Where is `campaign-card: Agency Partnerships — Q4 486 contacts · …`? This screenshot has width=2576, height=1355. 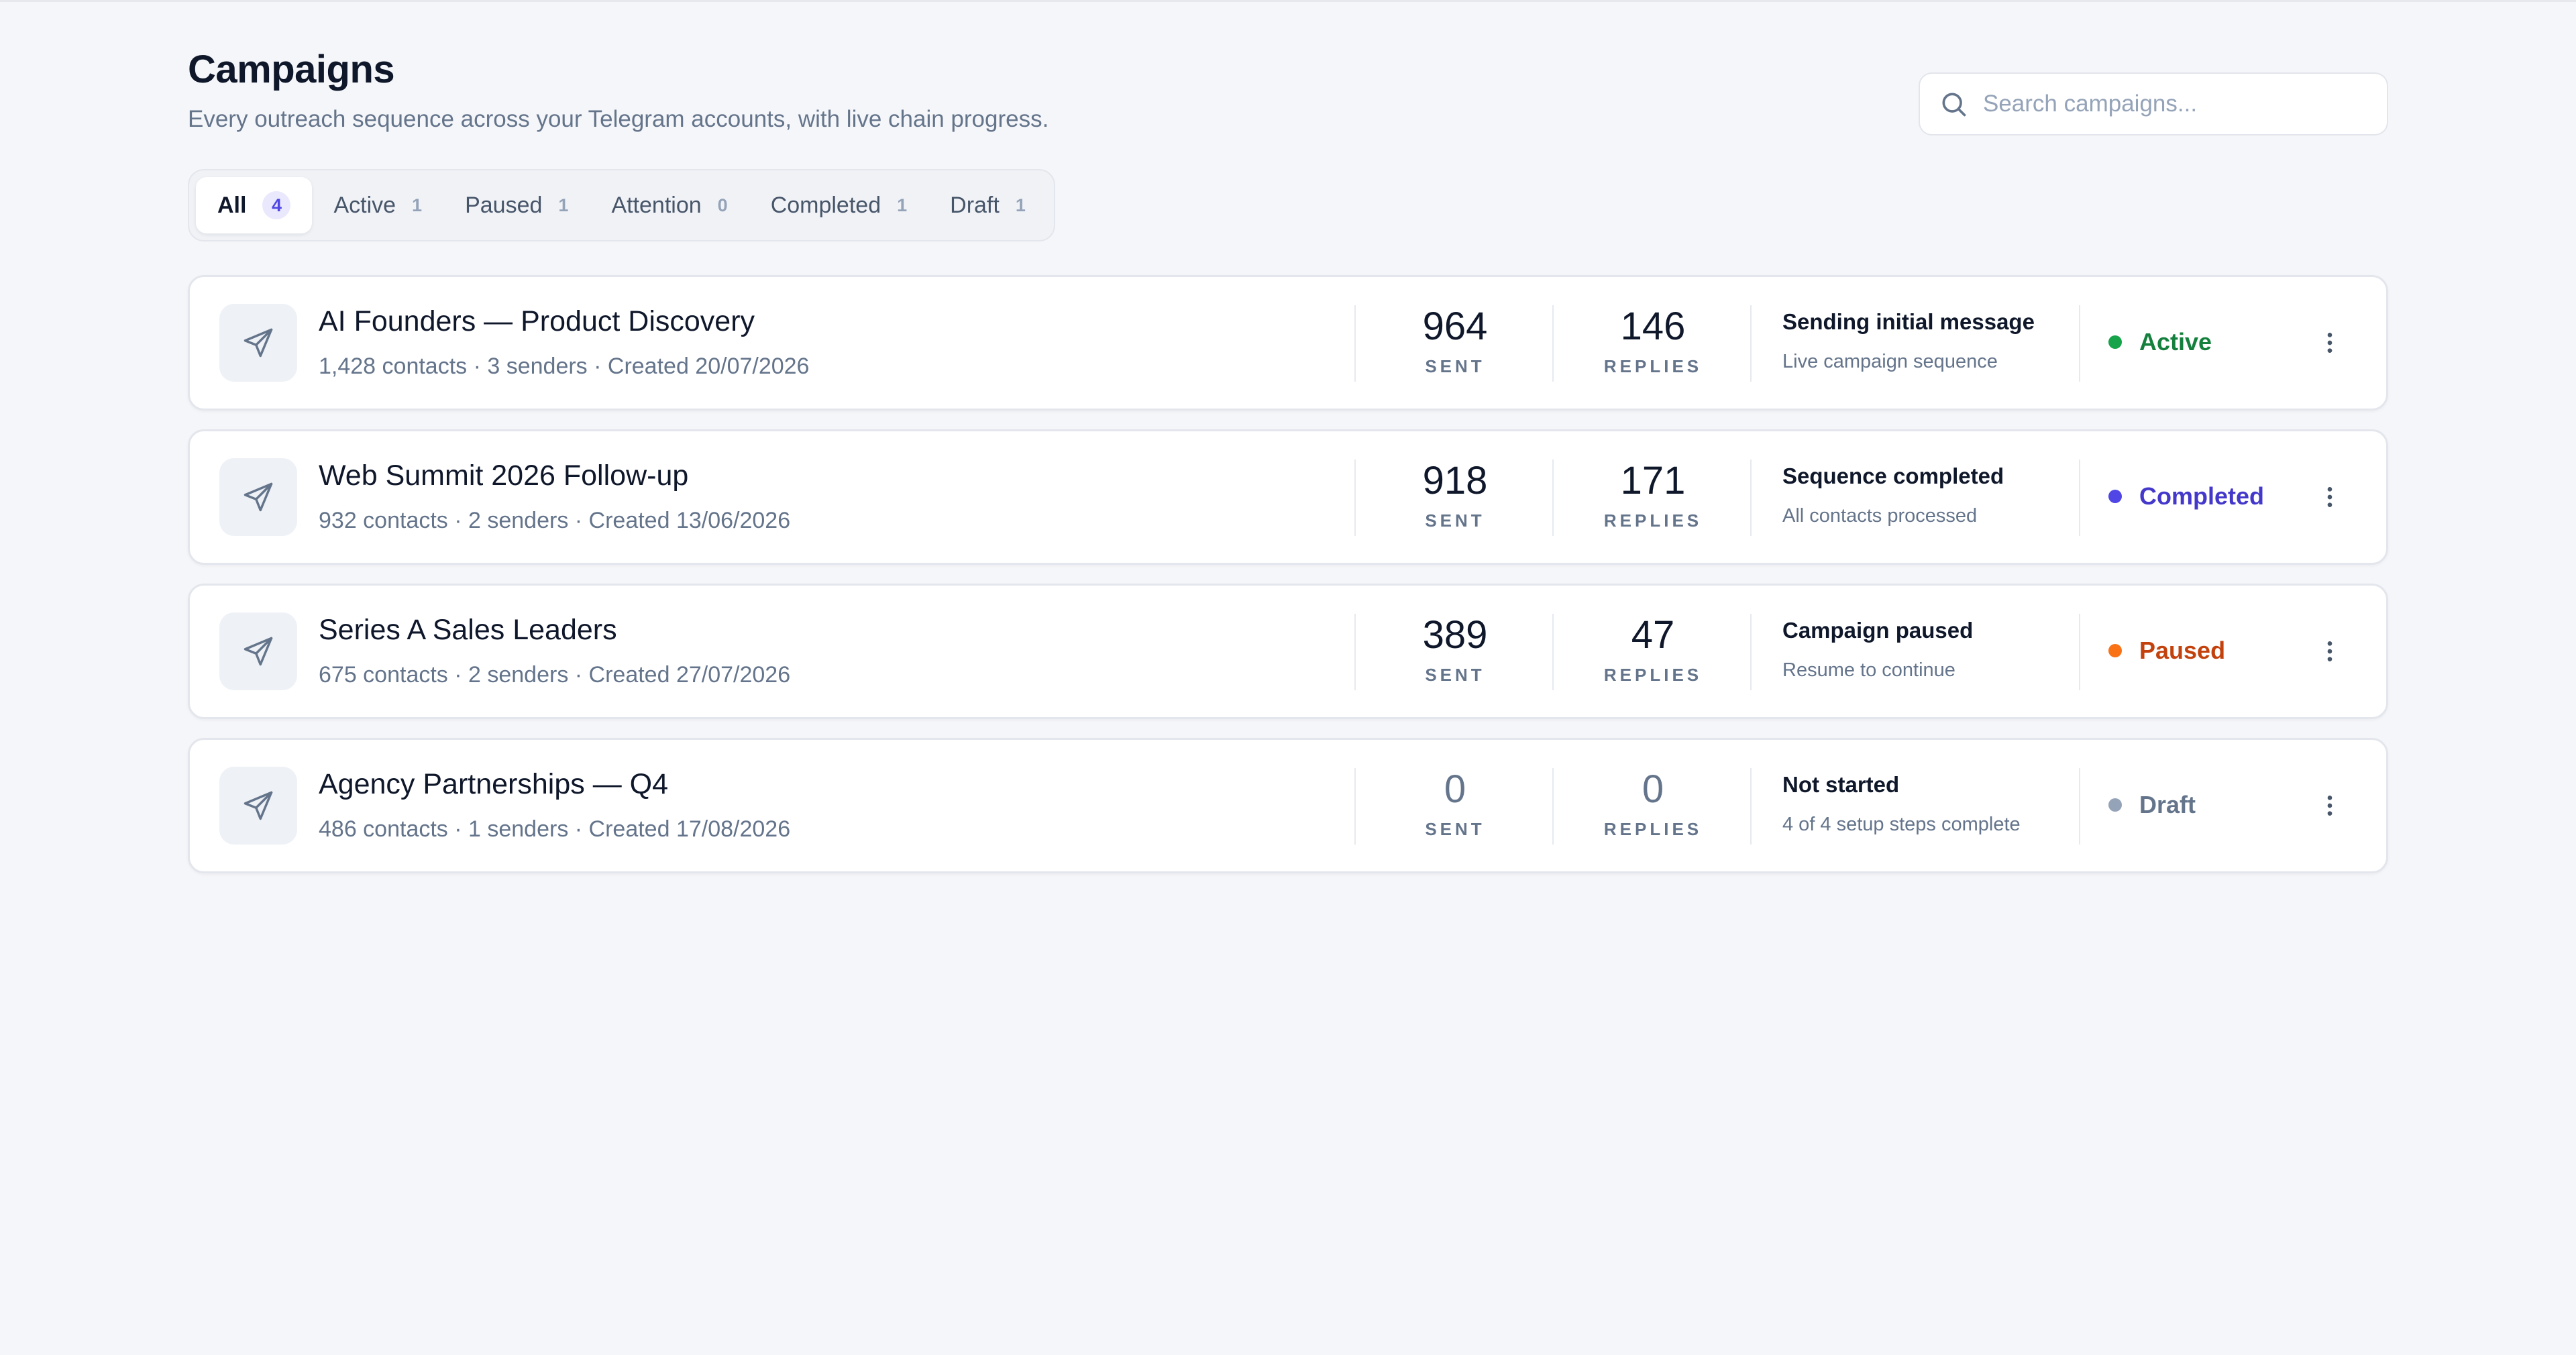
campaign-card: Agency Partnerships — Q4 486 contacts · … is located at coordinates (1288, 806).